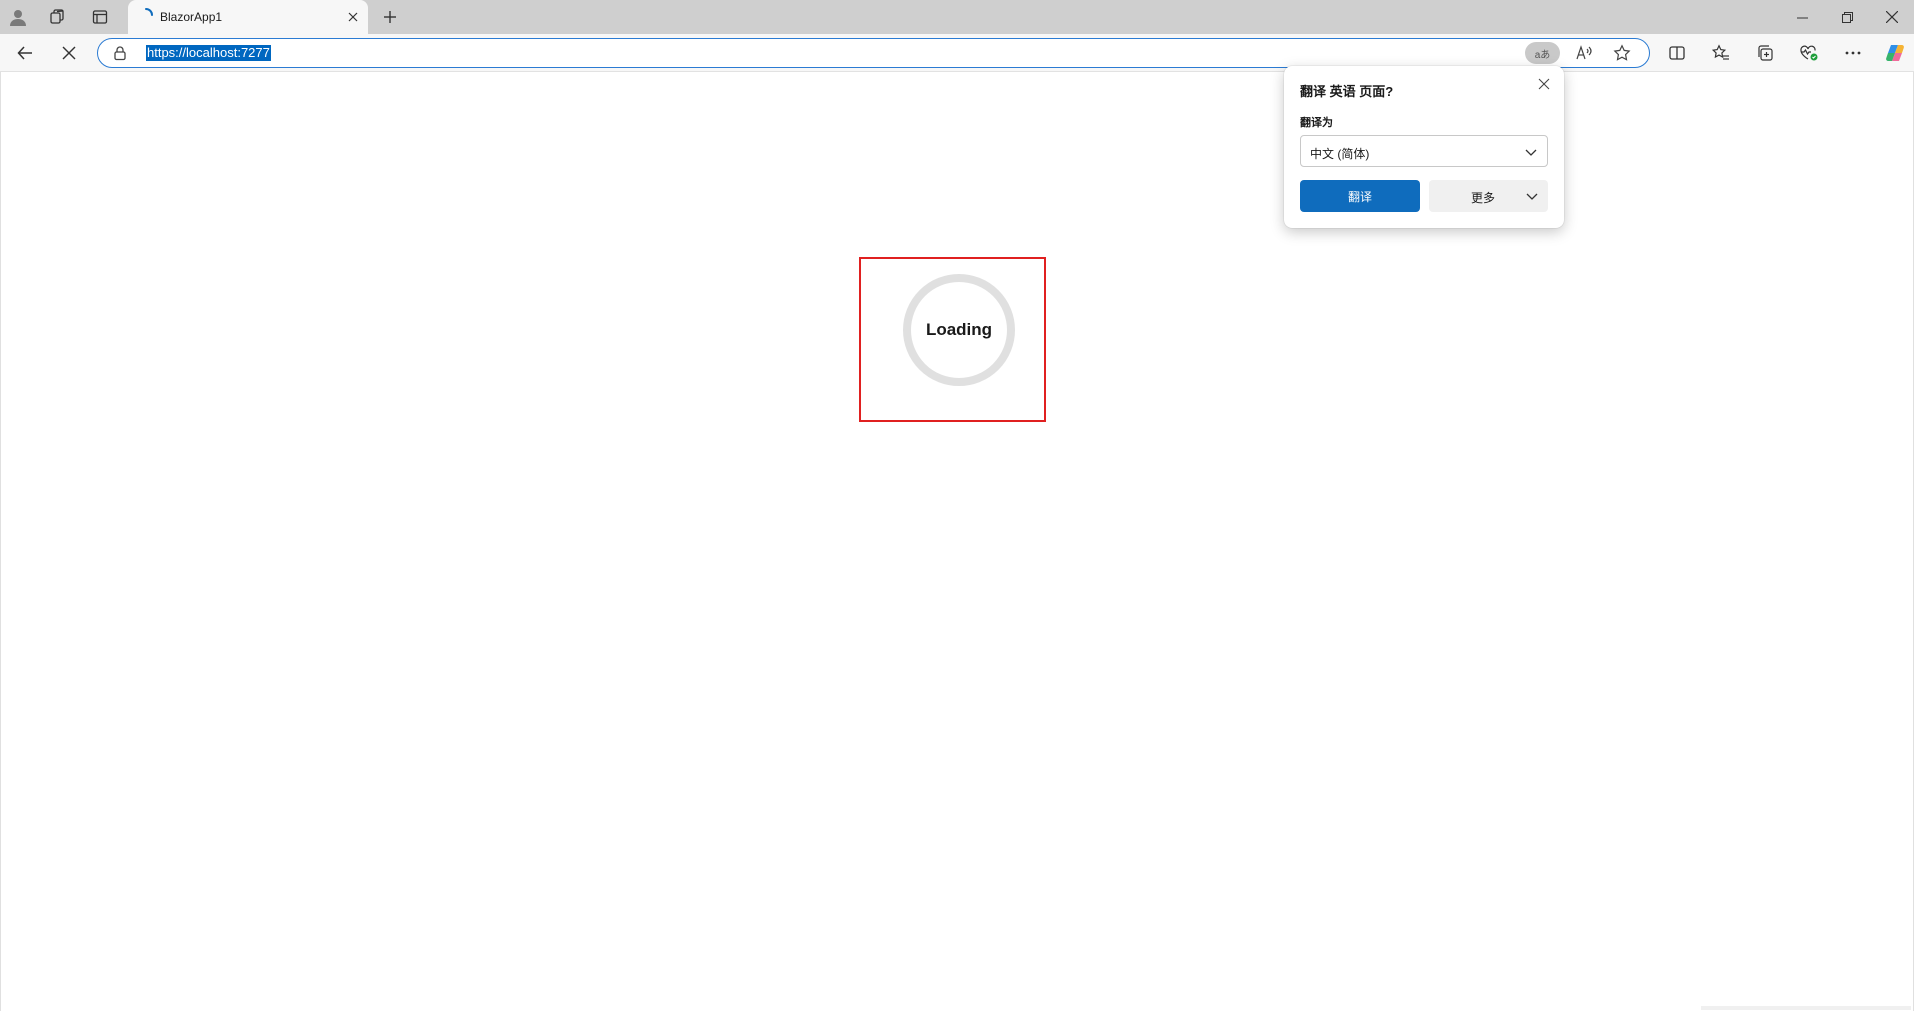 Image resolution: width=1914 pixels, height=1011 pixels. I want to click on new-tab-icon, so click(390, 17).